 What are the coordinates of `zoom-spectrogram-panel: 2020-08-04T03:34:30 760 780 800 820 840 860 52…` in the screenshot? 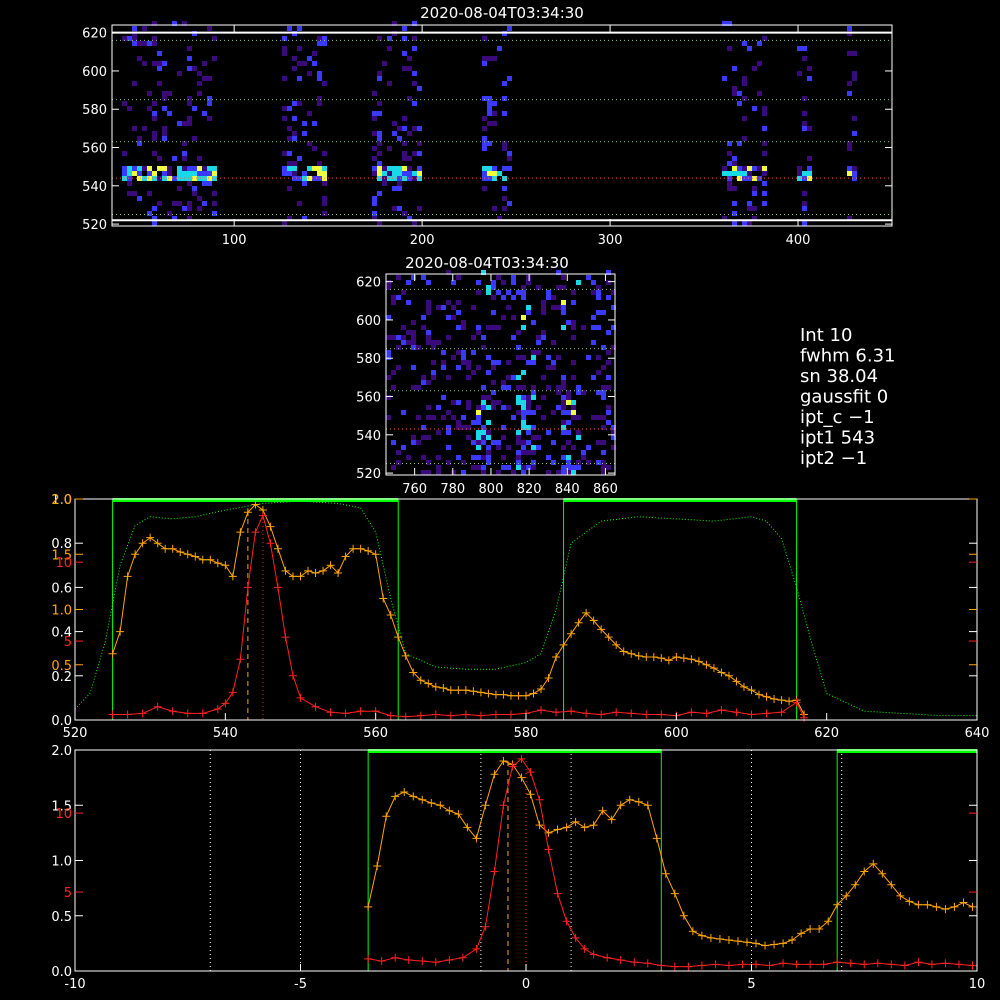 It's located at (487, 375).